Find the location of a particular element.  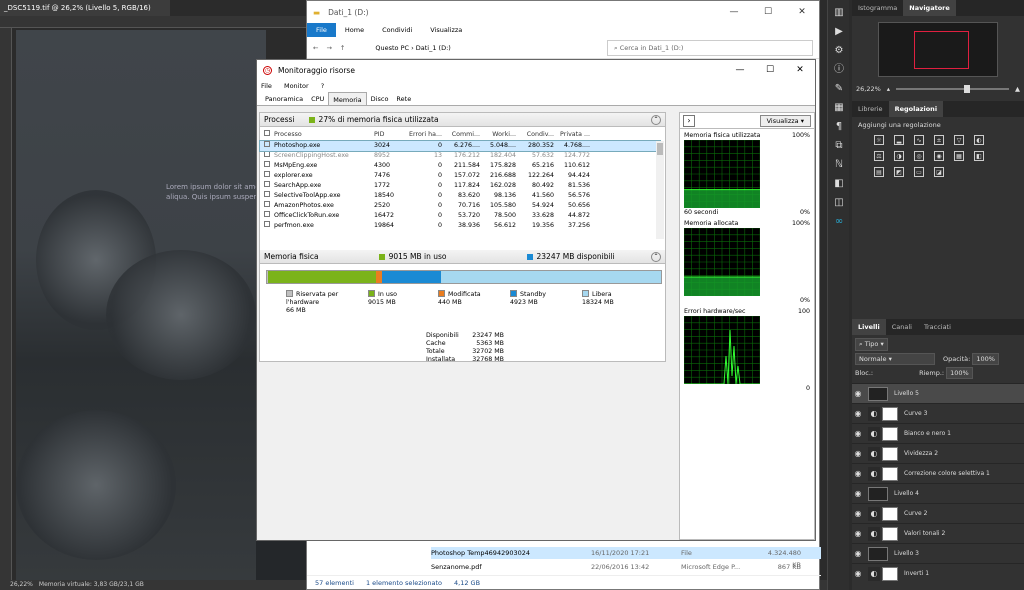

selective-color-icon: ◪ is located at coordinates (939, 172).